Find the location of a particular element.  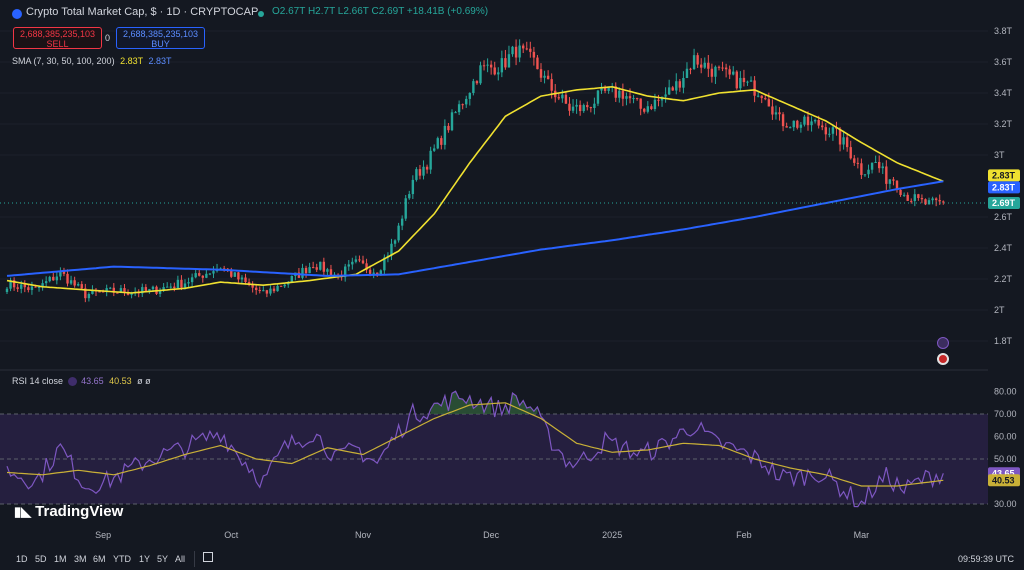

tradingview-logo-icon: ▮◣ is located at coordinates (23, 511).